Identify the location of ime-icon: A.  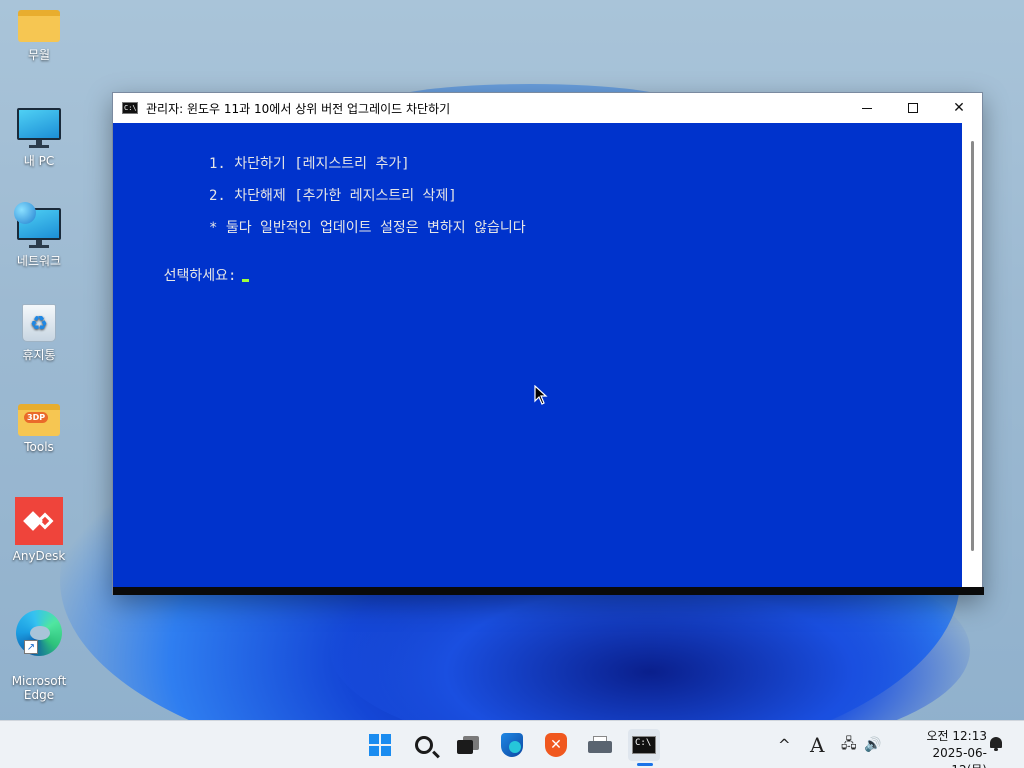
(817, 745).